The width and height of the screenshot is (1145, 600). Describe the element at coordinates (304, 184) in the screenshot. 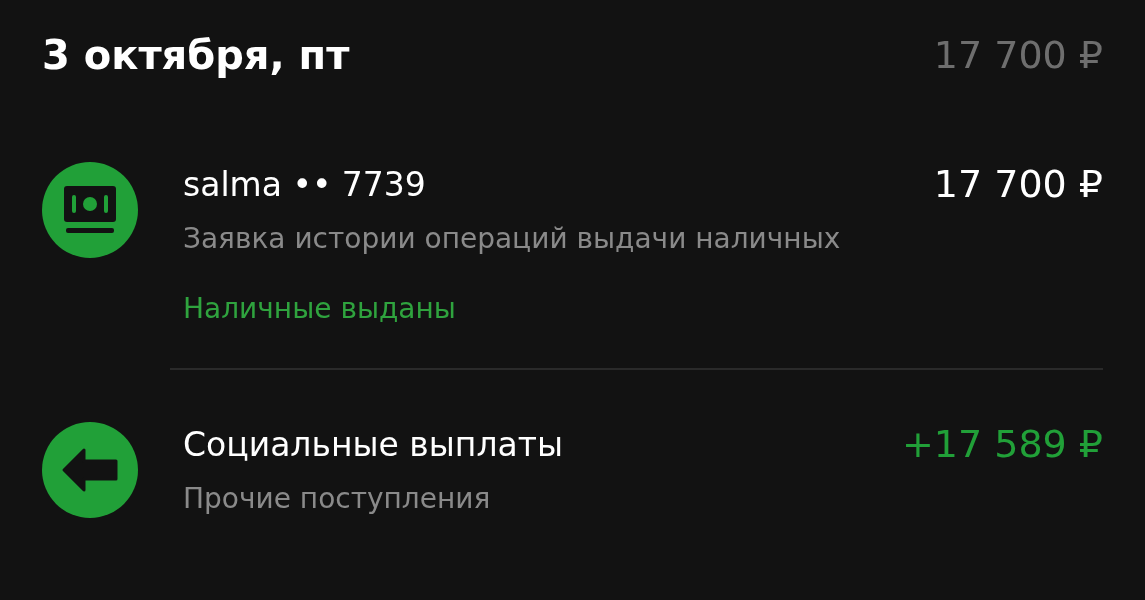

I see `operation-title: salma •• 7739` at that location.